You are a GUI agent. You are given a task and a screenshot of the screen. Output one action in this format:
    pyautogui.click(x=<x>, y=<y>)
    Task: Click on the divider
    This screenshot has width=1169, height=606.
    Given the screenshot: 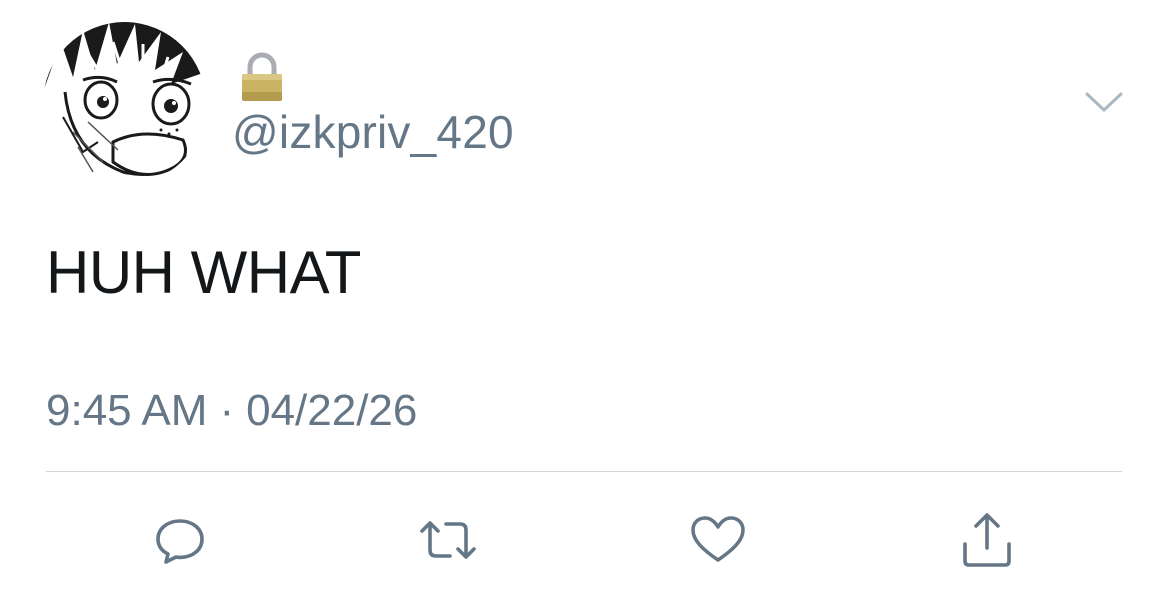 What is the action you would take?
    pyautogui.click(x=584, y=471)
    